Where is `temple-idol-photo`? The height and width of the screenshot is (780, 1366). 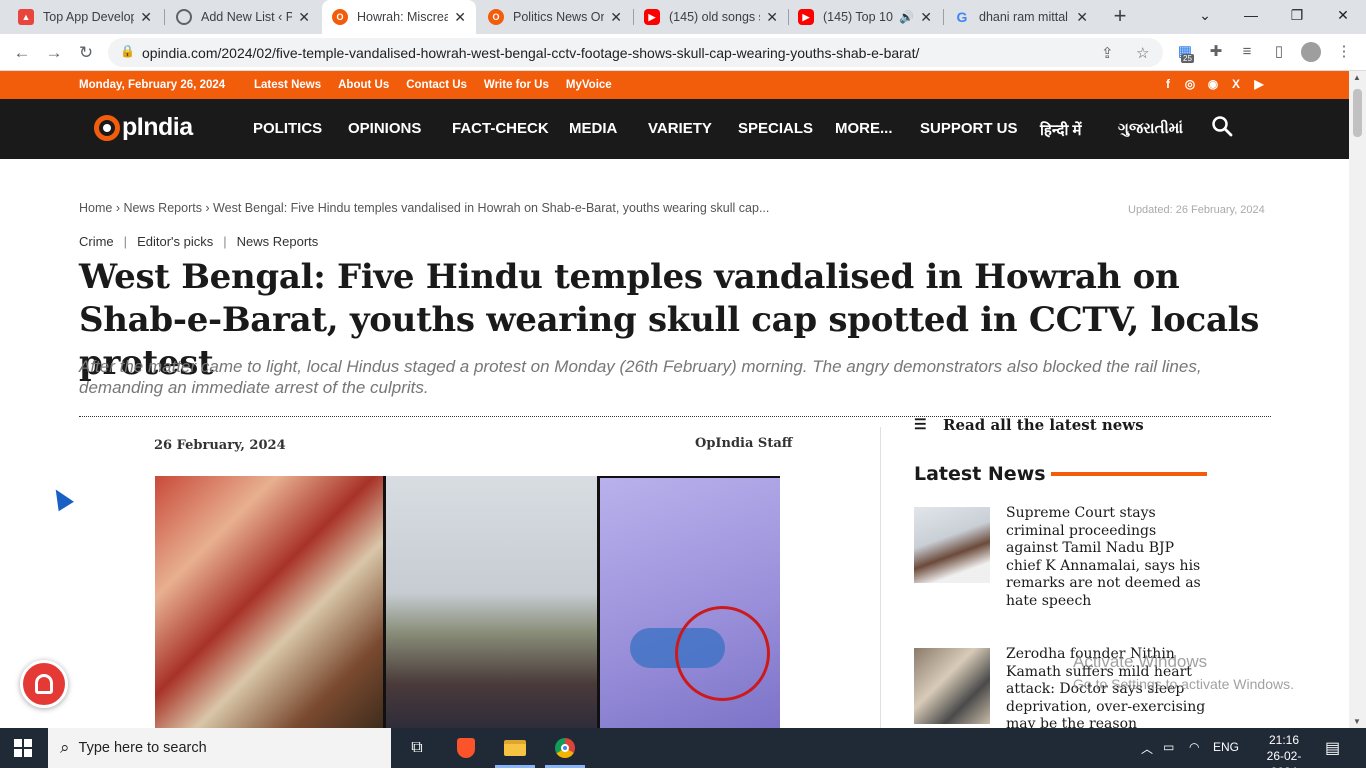
temple-idol-photo is located at coordinates (269, 602).